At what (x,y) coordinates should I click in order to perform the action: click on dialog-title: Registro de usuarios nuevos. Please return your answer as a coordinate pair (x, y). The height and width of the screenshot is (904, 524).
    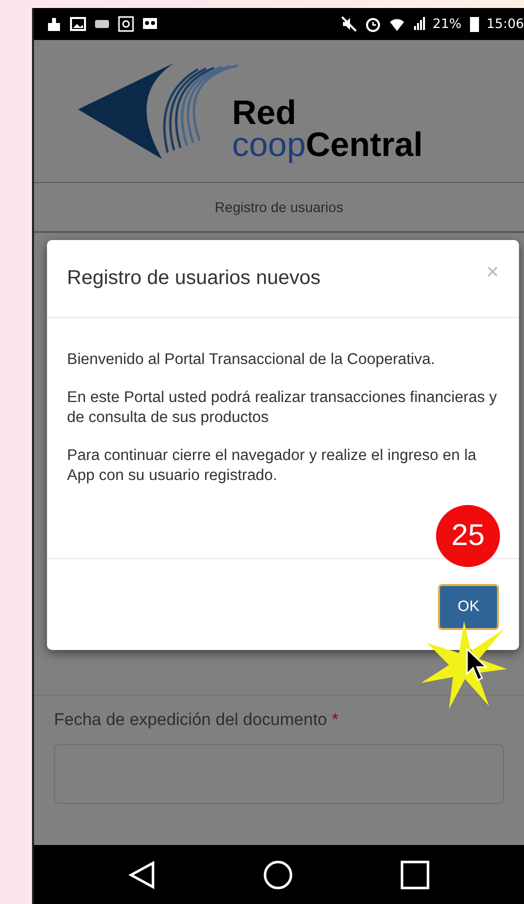
    Looking at the image, I should click on (193, 278).